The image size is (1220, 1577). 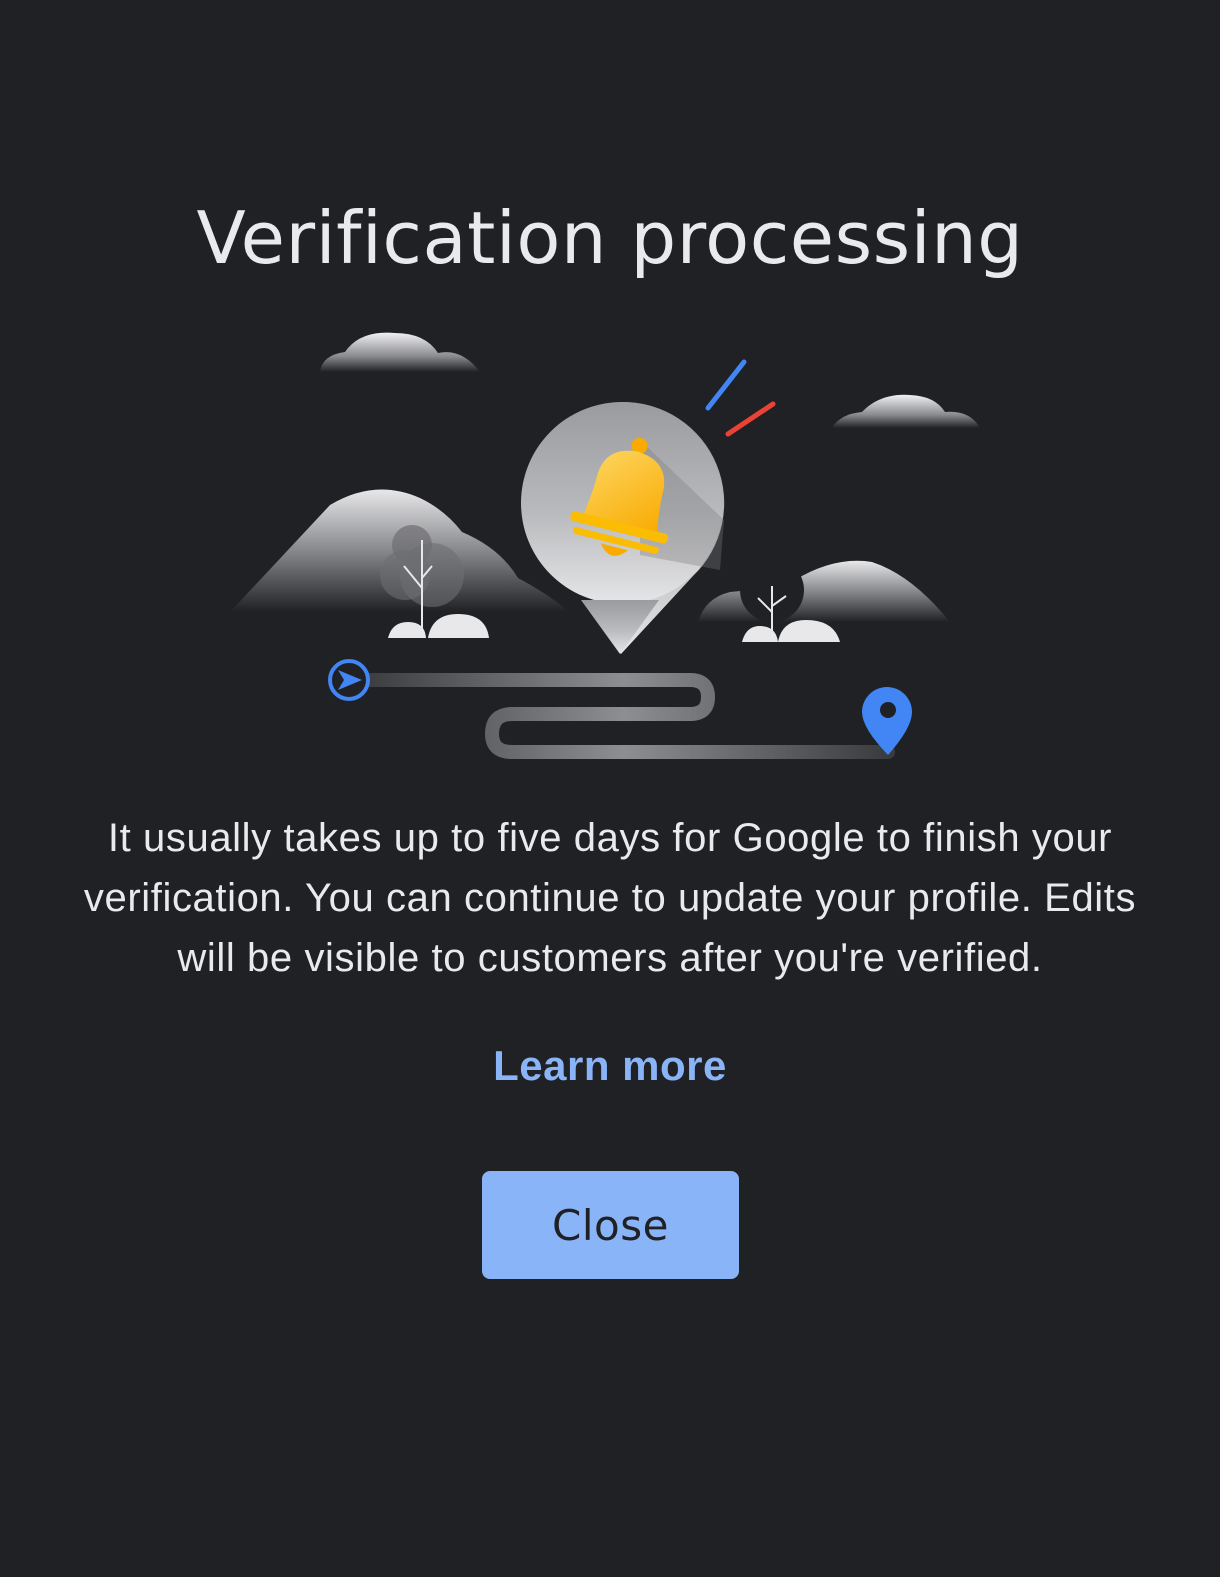 I want to click on dialog-title: Verification processing, so click(x=610, y=238).